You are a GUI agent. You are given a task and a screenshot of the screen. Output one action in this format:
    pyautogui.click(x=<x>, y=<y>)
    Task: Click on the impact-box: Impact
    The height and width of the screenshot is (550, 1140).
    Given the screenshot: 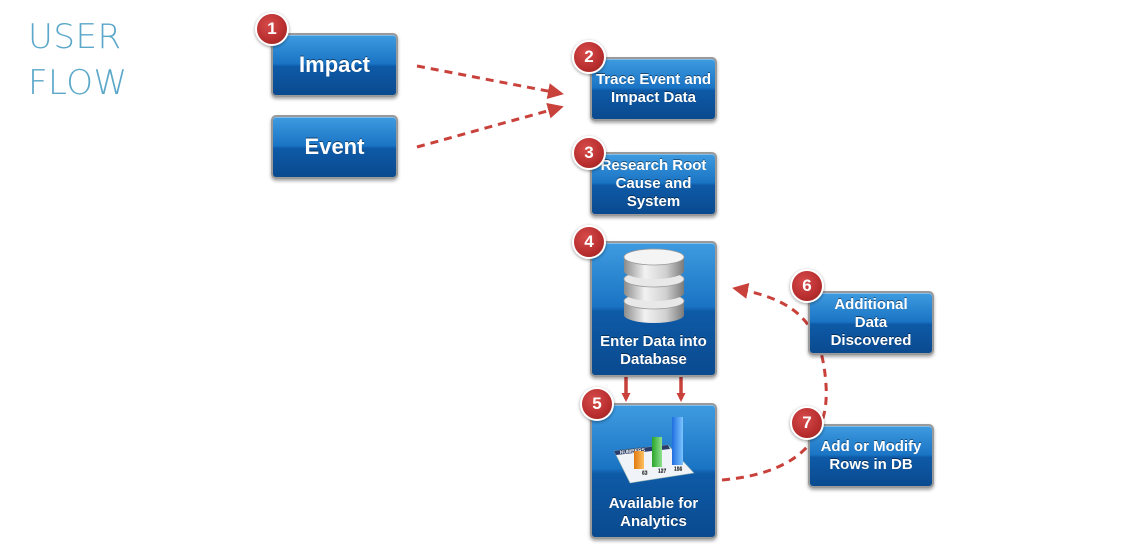 What is the action you would take?
    pyautogui.click(x=334, y=65)
    